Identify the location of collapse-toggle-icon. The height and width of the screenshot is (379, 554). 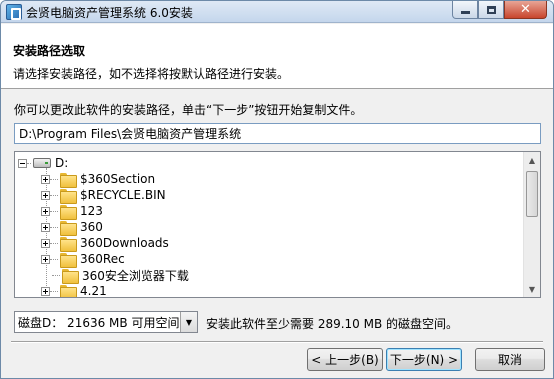
(22, 163).